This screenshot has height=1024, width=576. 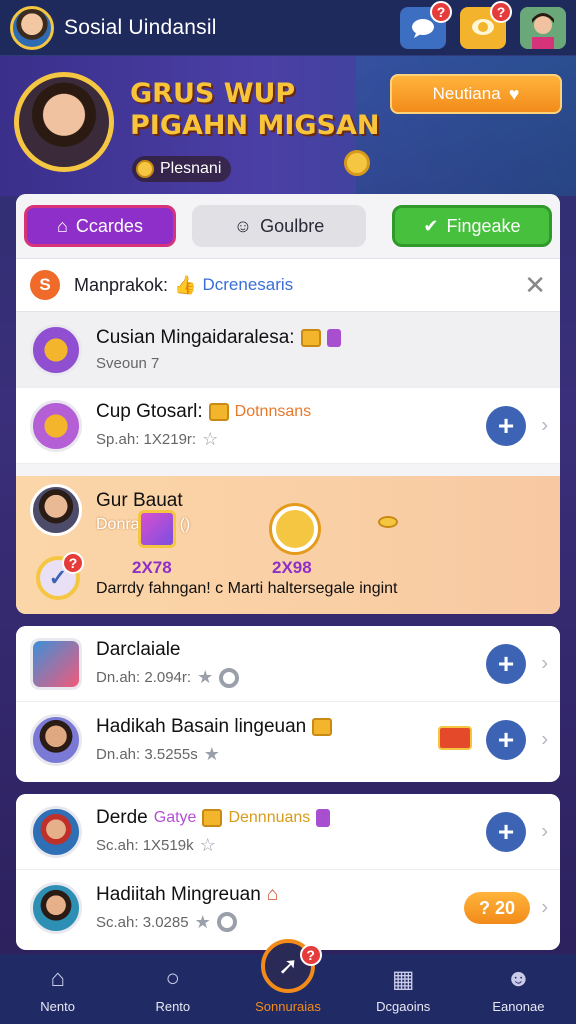 I want to click on row-meta: Dn.ah: 2.094r: ★, so click(x=168, y=677).